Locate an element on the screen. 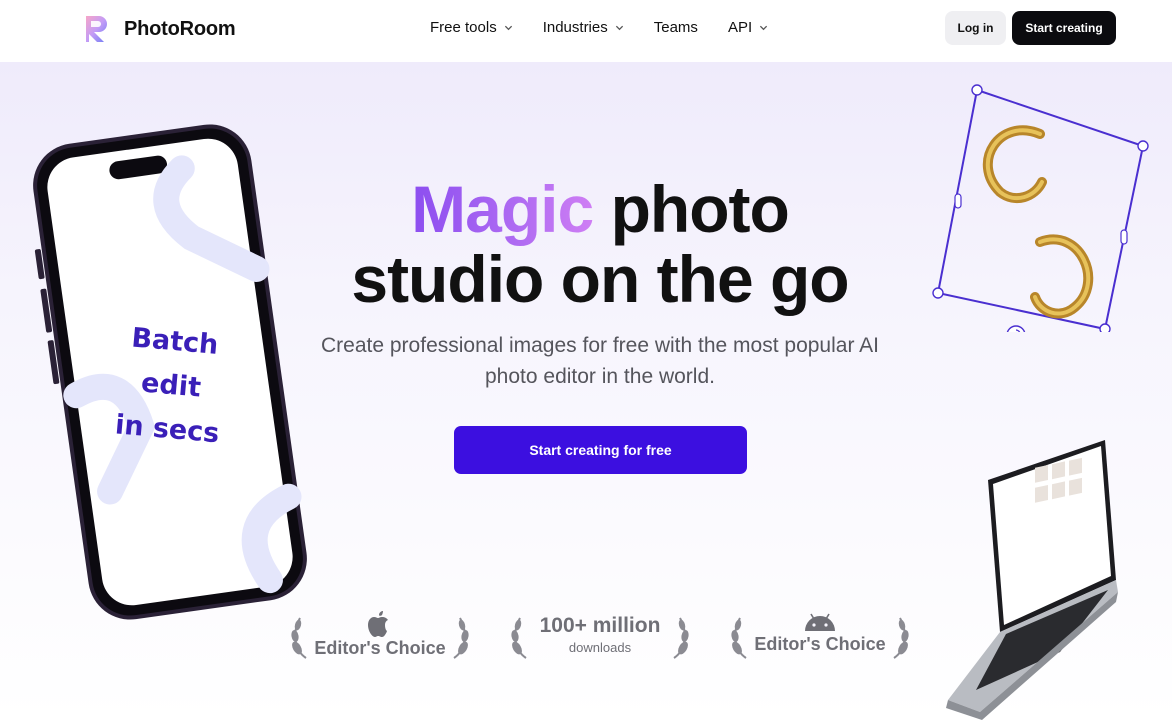  nav-api-label: API is located at coordinates (740, 27).